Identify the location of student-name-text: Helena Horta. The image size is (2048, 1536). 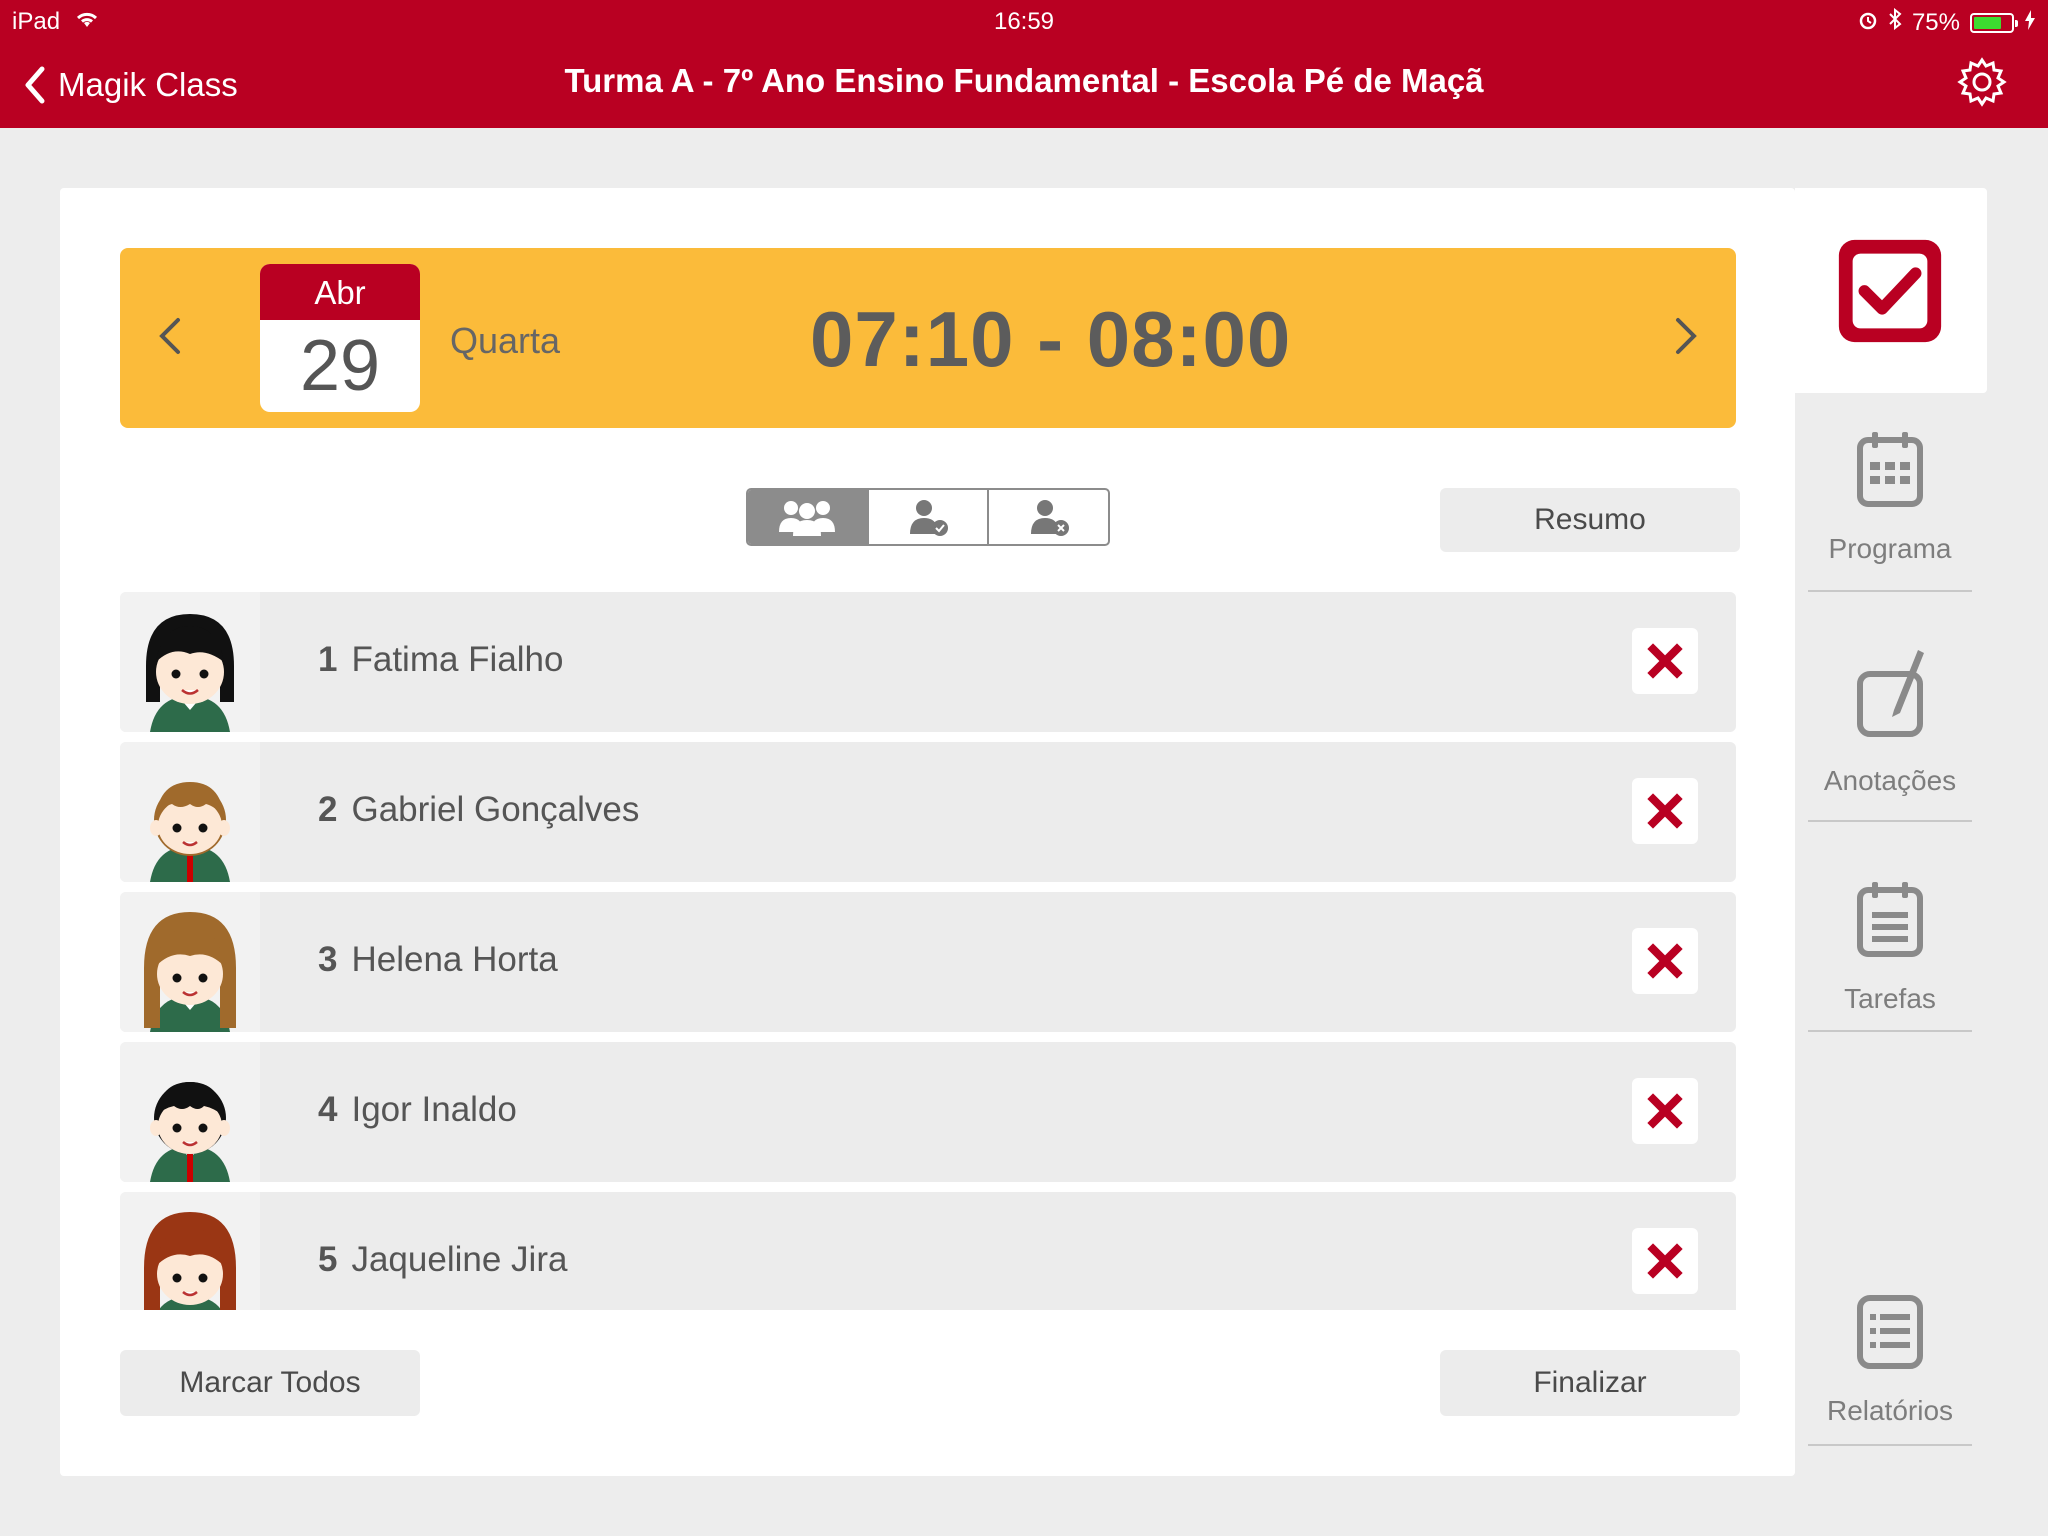
(454, 959).